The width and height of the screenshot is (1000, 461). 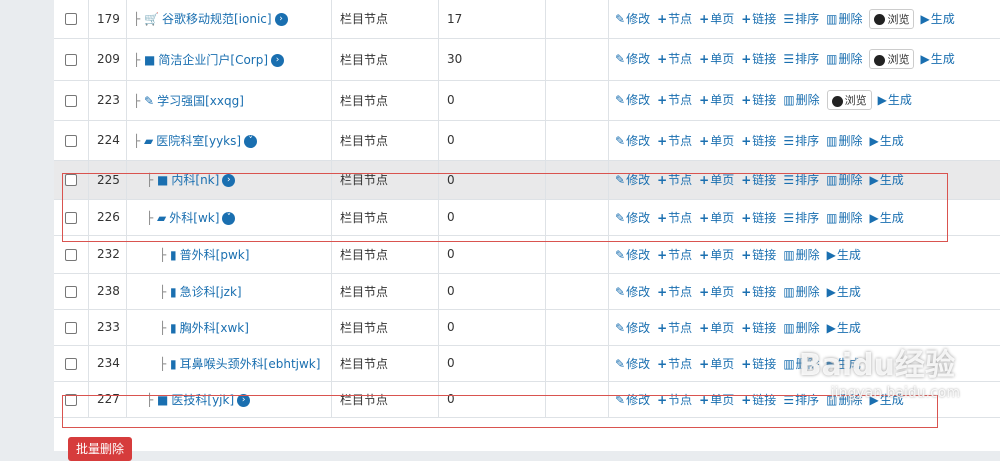 What do you see at coordinates (217, 19) in the screenshot?
I see `category-name-link: 谷歌移动规范[ionic]` at bounding box center [217, 19].